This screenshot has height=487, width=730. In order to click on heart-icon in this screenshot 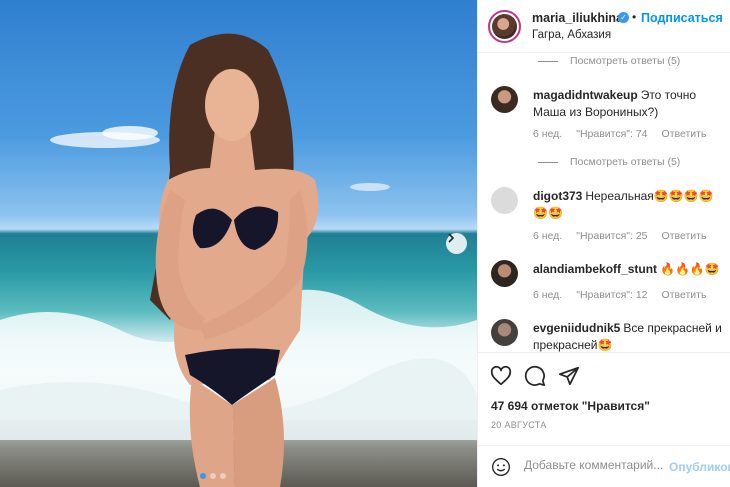, I will do `click(501, 376)`.